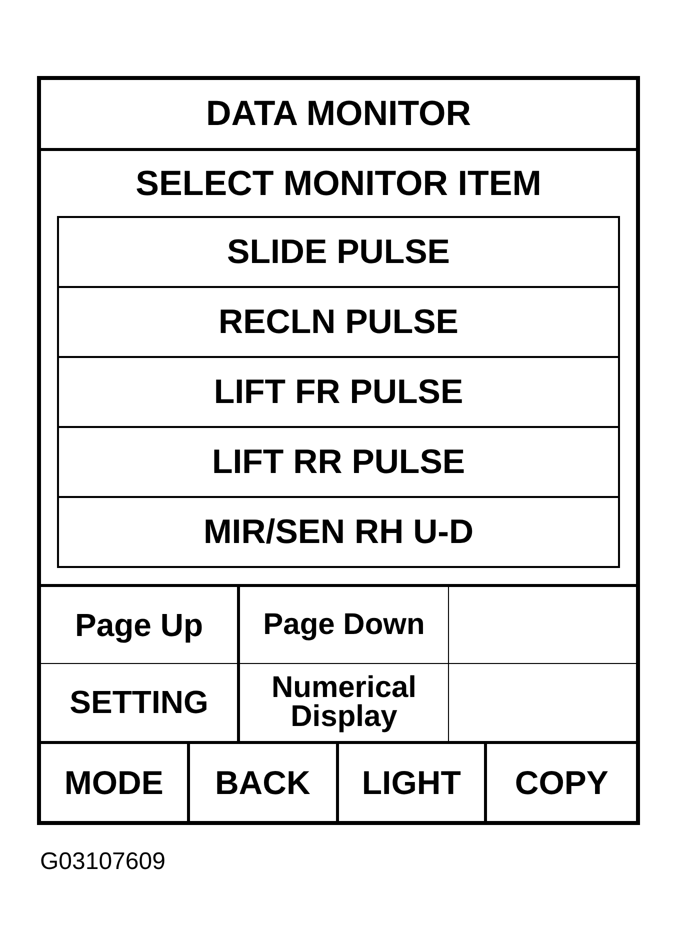 The image size is (679, 942). What do you see at coordinates (103, 862) in the screenshot?
I see `figure-id: G03107609` at bounding box center [103, 862].